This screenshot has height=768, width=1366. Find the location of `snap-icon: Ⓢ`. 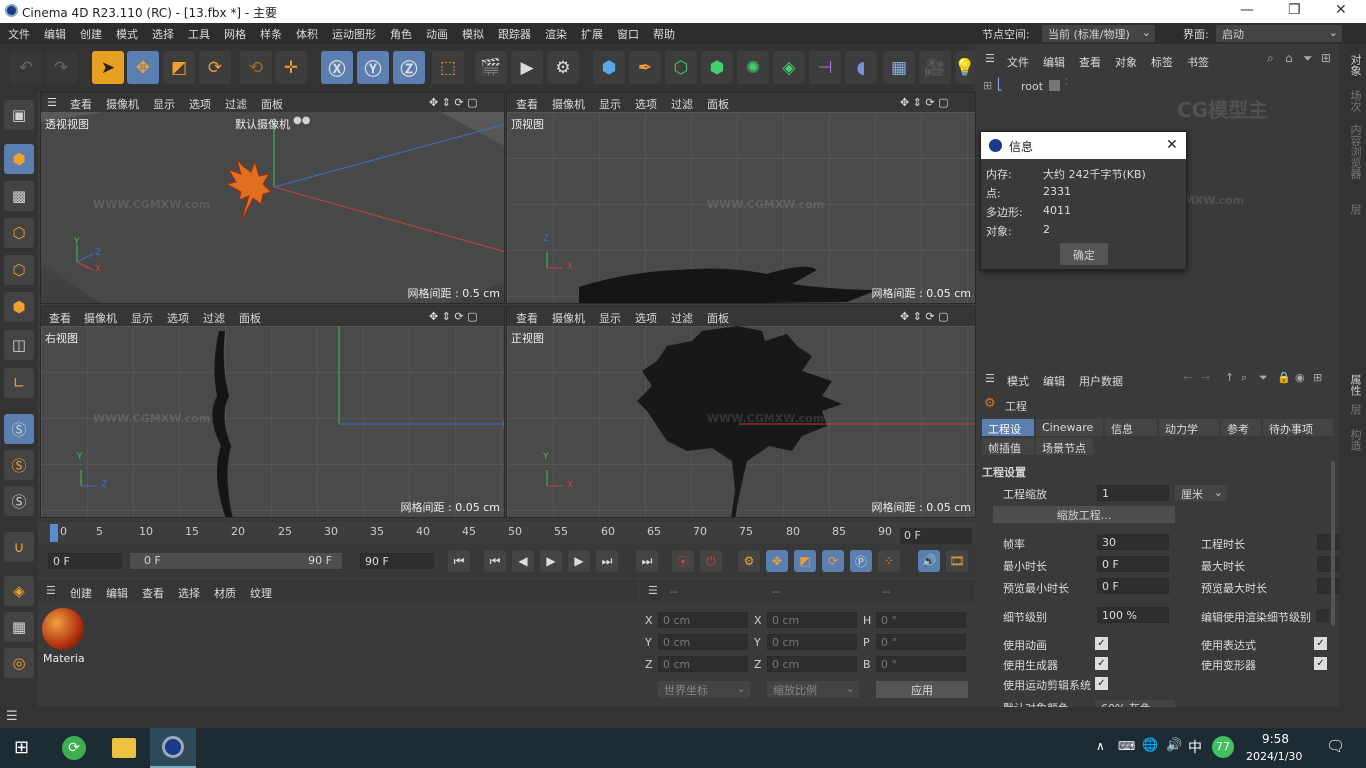

snap-icon: Ⓢ is located at coordinates (19, 429).